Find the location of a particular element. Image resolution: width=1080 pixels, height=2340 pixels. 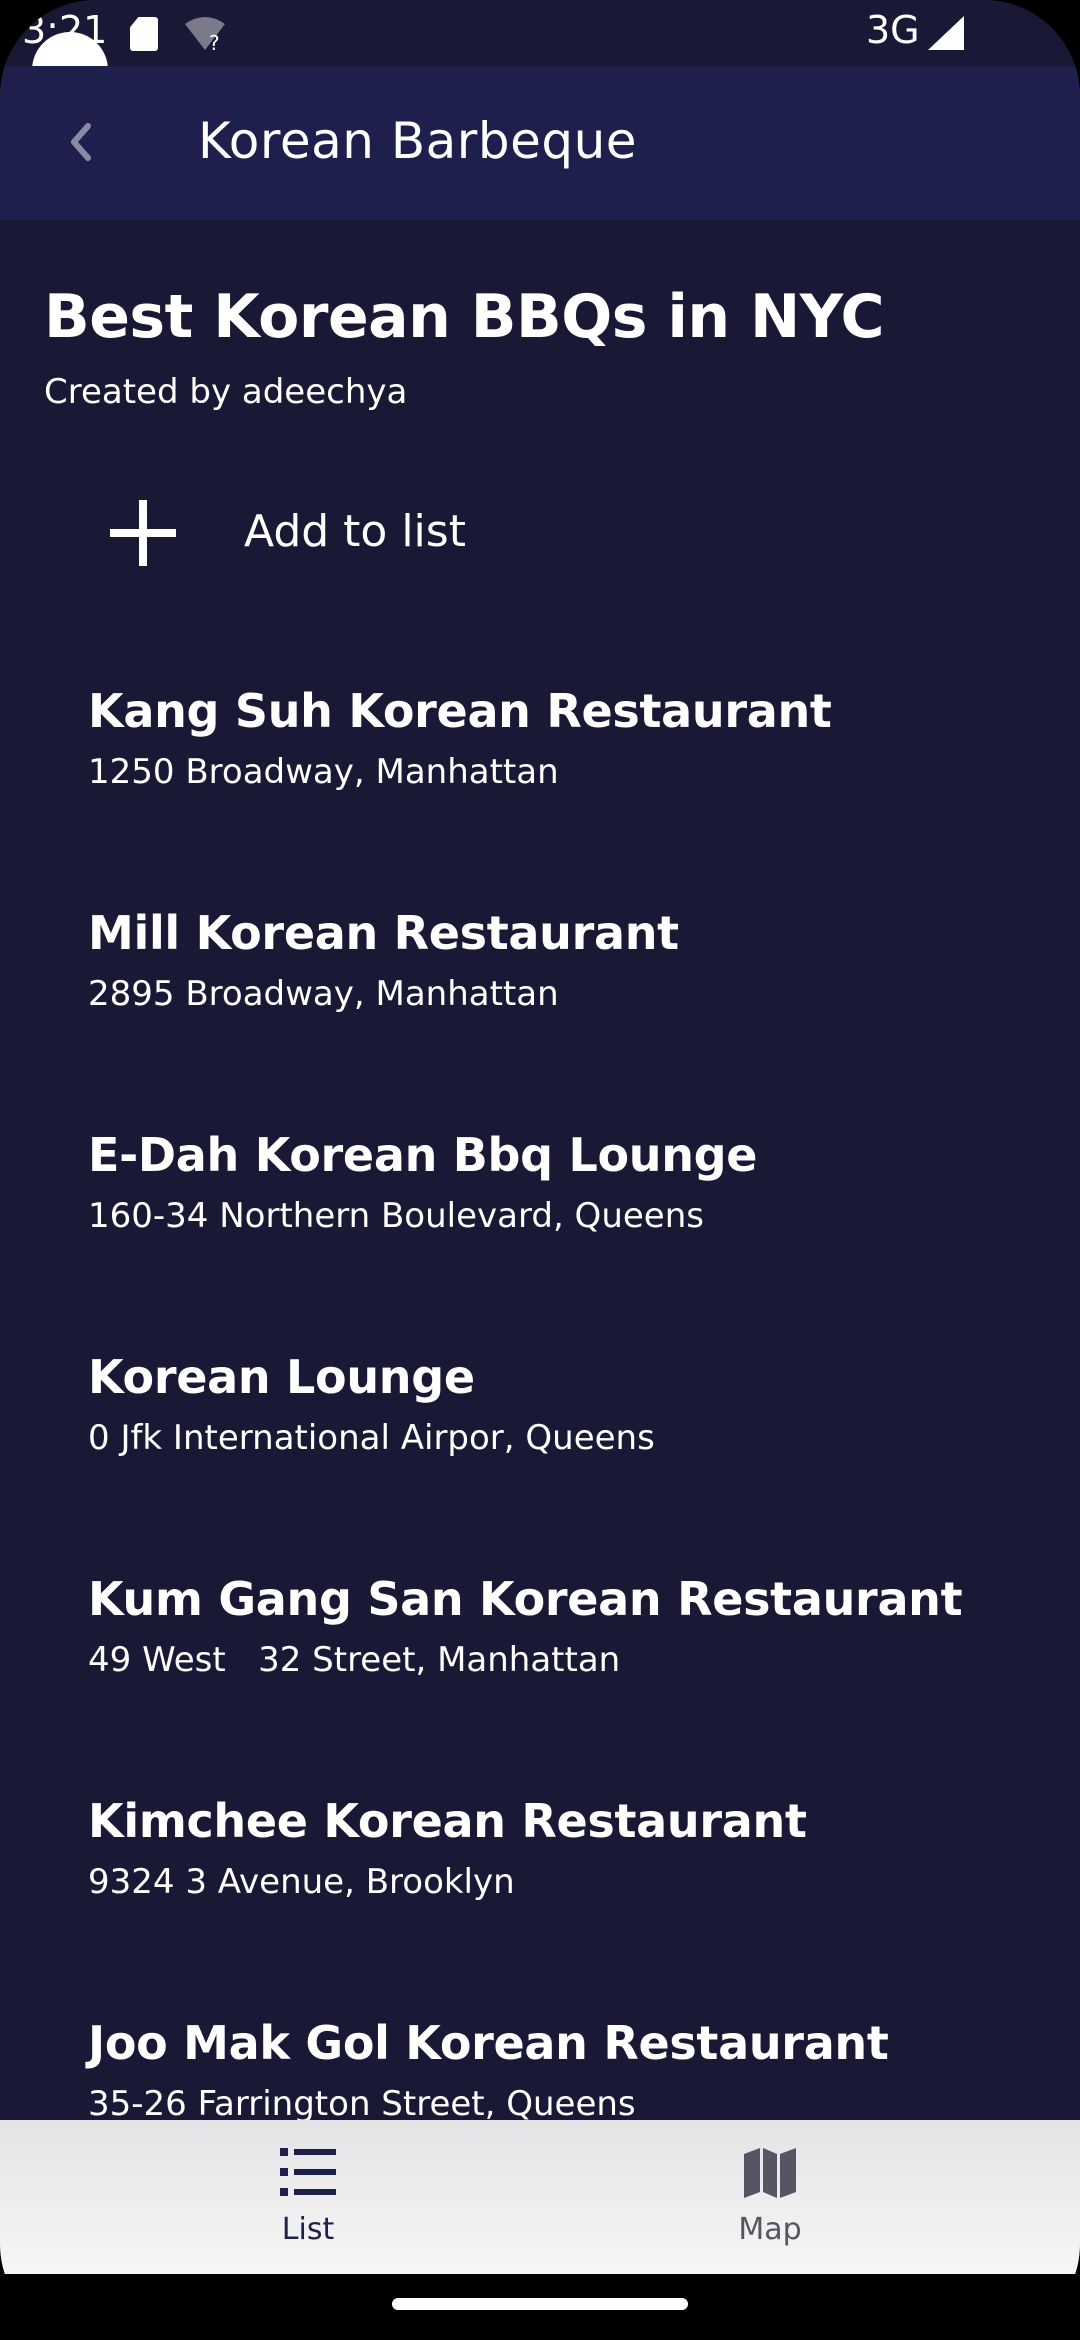

app-bar: Korean Barbeque is located at coordinates (540, 143).